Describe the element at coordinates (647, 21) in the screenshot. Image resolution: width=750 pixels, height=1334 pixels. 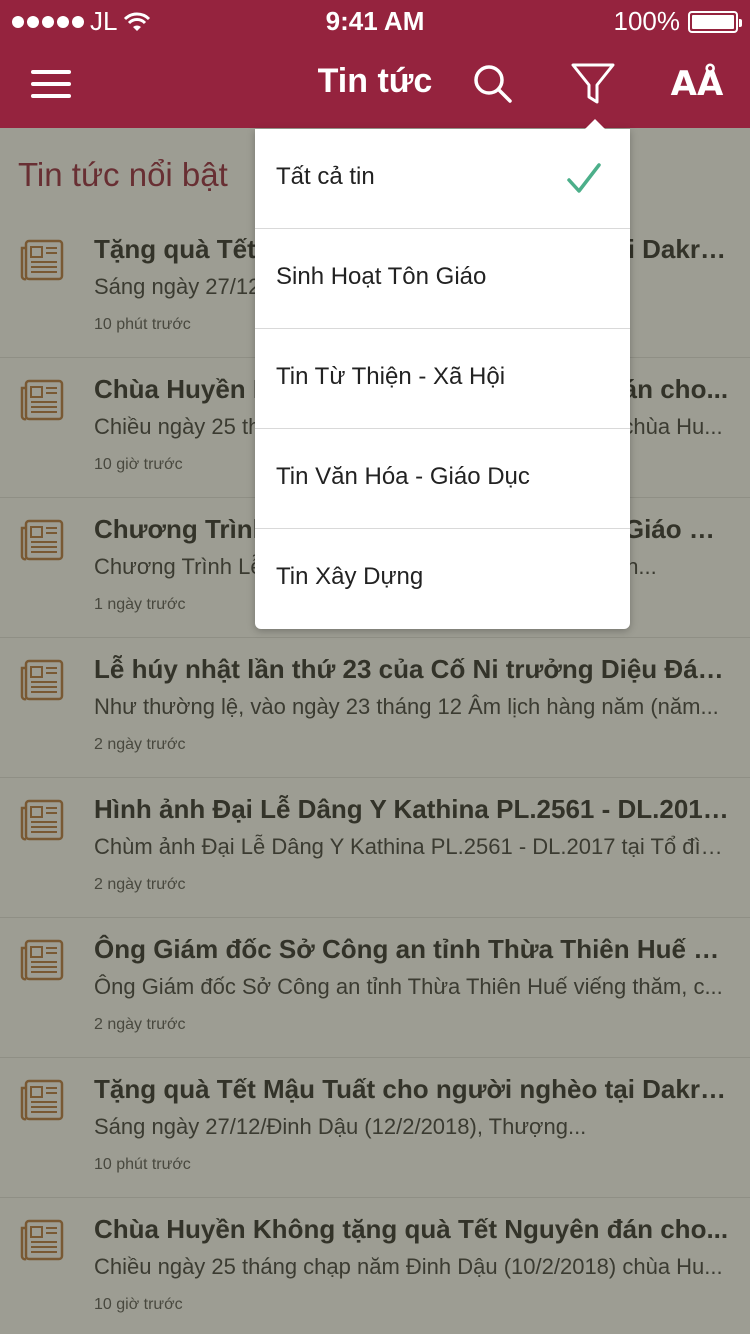
I see `battery-percent: 100%` at that location.